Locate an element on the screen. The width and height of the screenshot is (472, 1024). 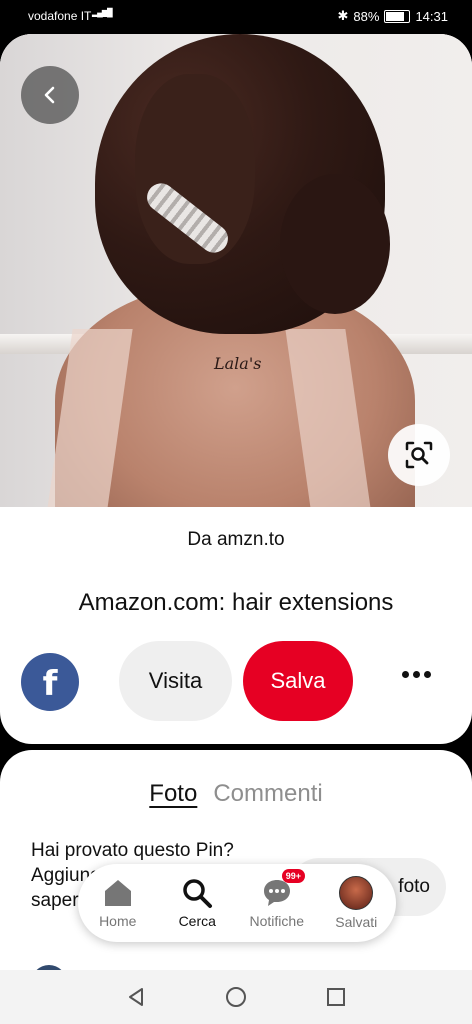
pin-actions: f Visita Salva is located at coordinates (236, 681).